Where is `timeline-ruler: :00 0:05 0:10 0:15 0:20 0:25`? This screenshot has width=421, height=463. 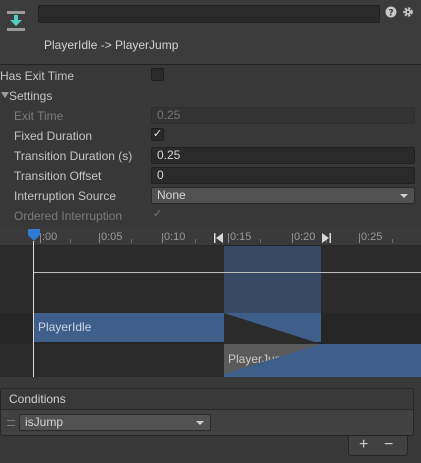
timeline-ruler: :00 0:05 0:10 0:15 0:20 0:25 is located at coordinates (210, 237).